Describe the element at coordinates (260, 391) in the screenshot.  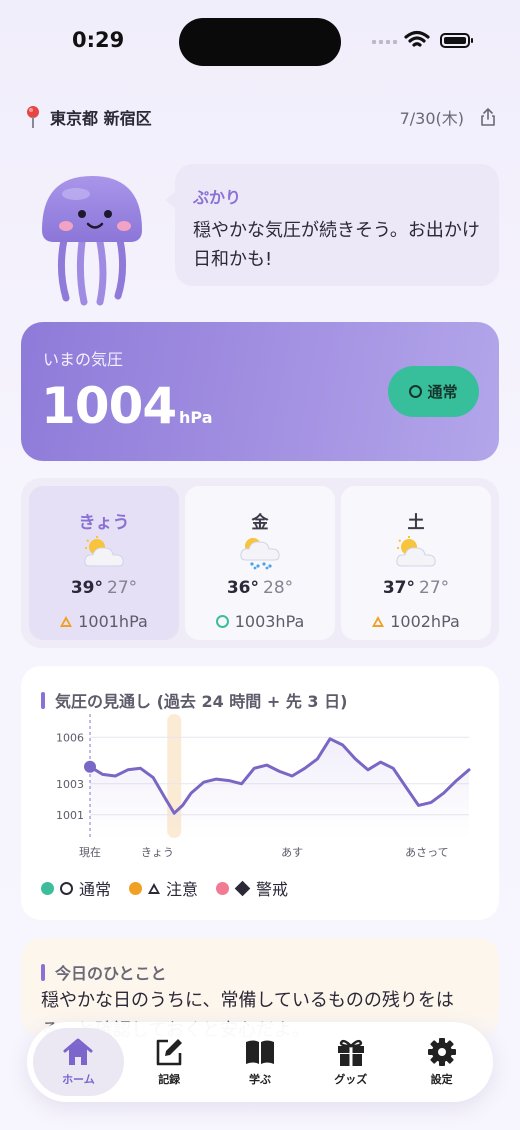
I see `current-pressure-card: いまの気圧 1004 hPa 通常` at that location.